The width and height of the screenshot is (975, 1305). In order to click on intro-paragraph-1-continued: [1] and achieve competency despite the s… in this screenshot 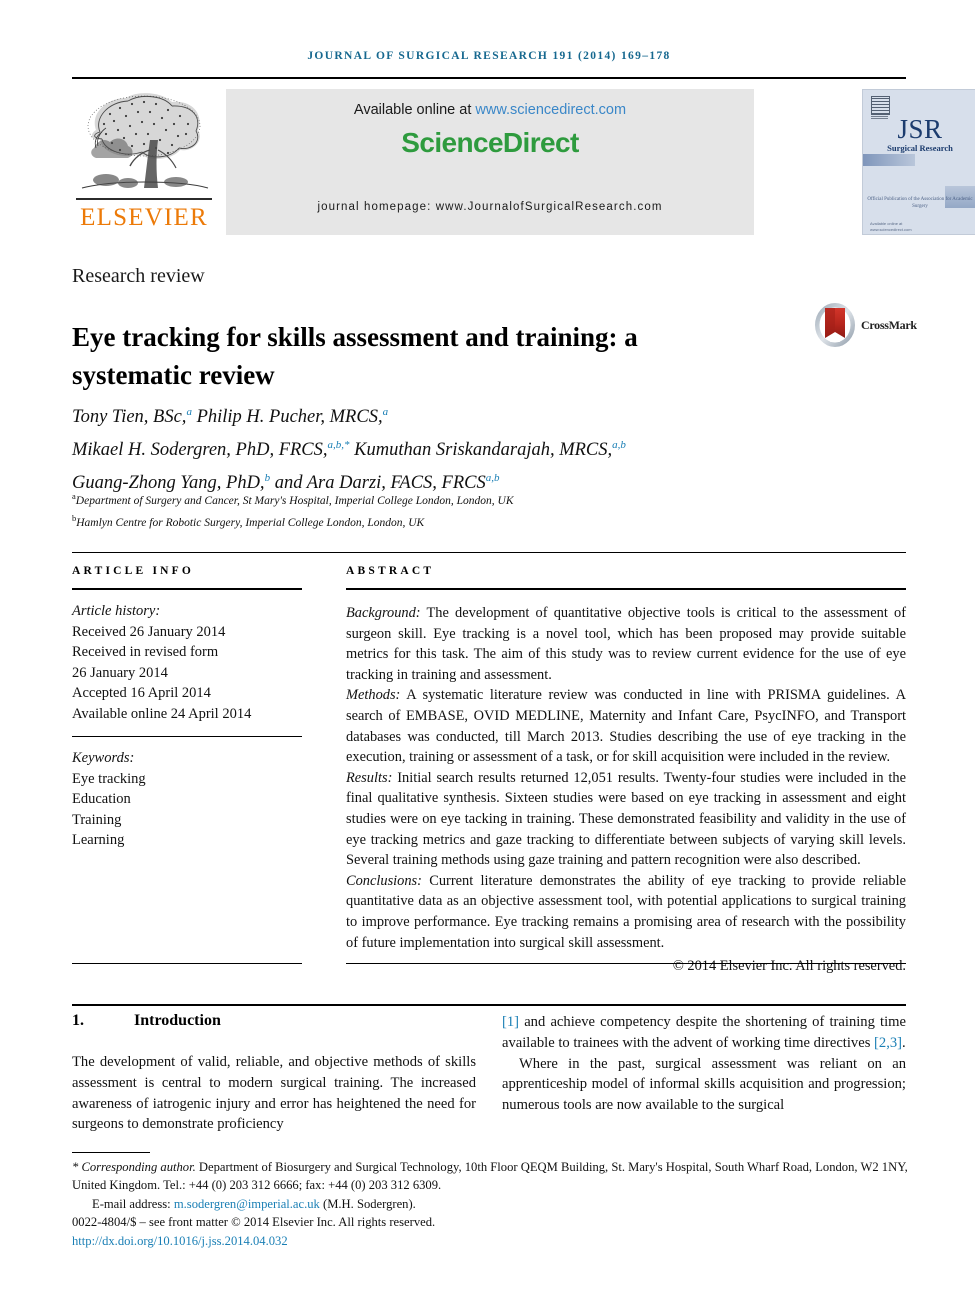, I will do `click(704, 1033)`.